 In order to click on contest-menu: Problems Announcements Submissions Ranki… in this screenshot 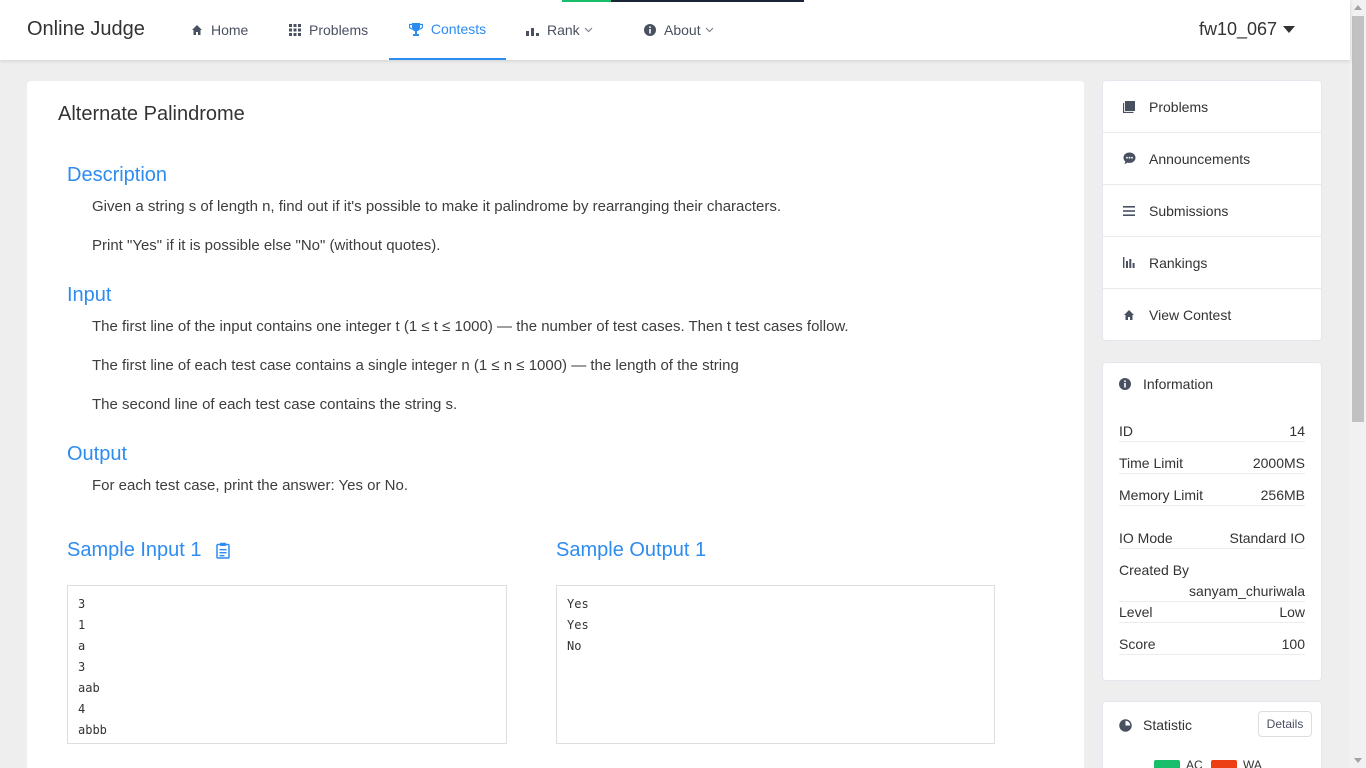, I will do `click(1212, 210)`.